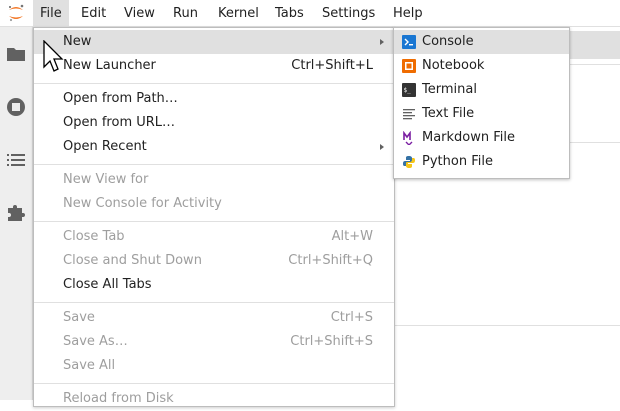 This screenshot has height=411, width=620. Describe the element at coordinates (214, 399) in the screenshot. I see `menu-item-reload-from-disk: Reload from Disk` at that location.